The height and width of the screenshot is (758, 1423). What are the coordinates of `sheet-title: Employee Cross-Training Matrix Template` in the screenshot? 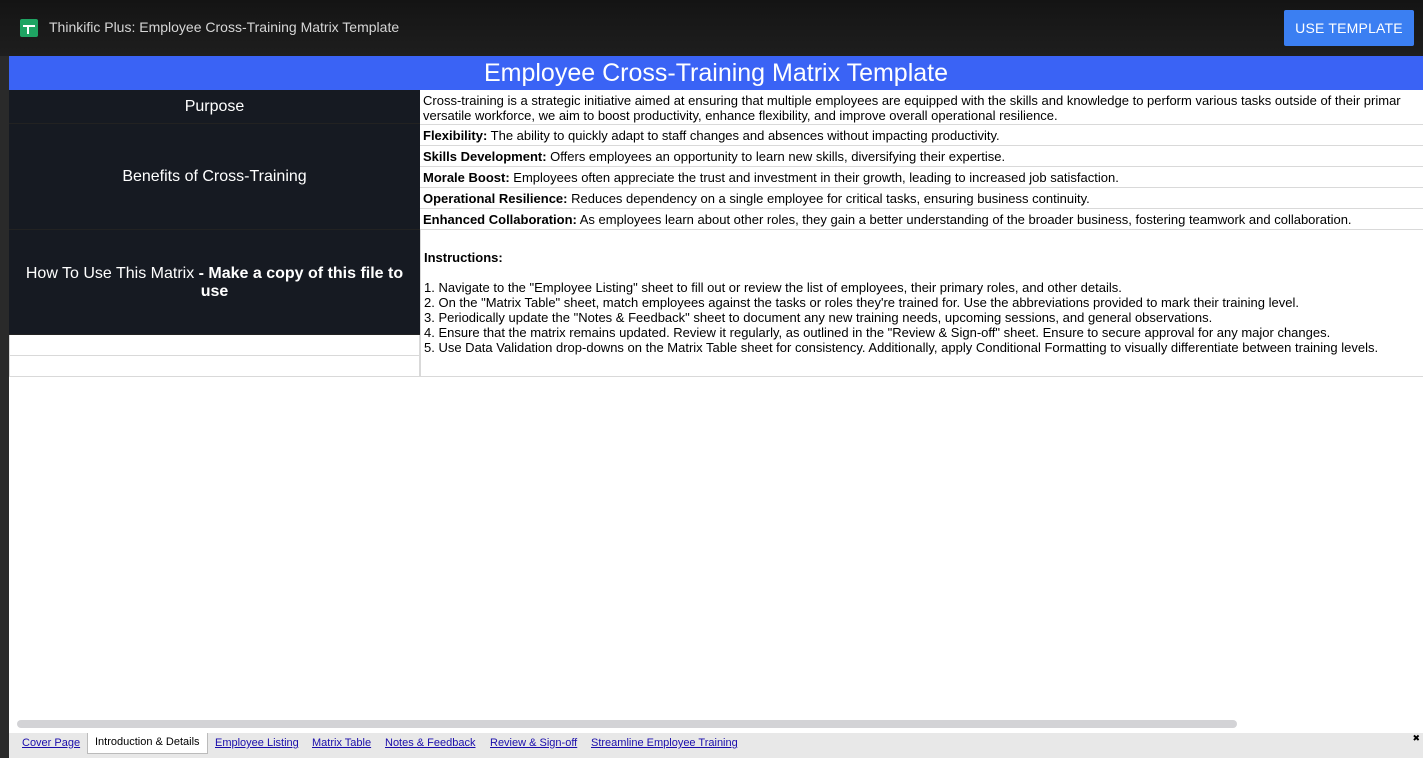 It's located at (716, 73).